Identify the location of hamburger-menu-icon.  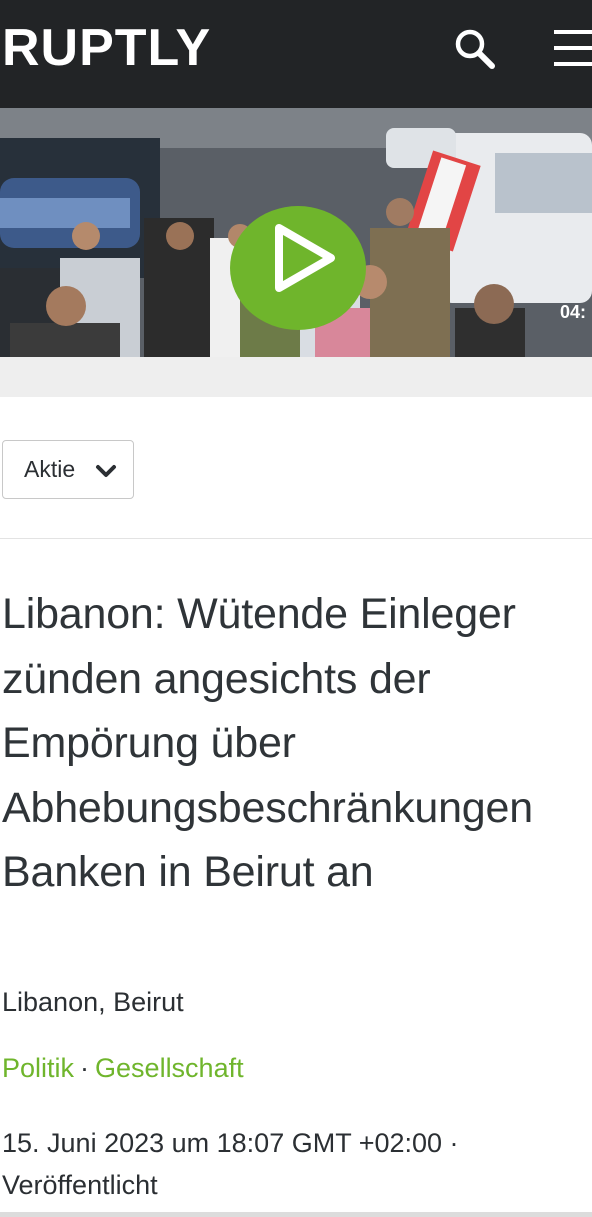
(573, 48).